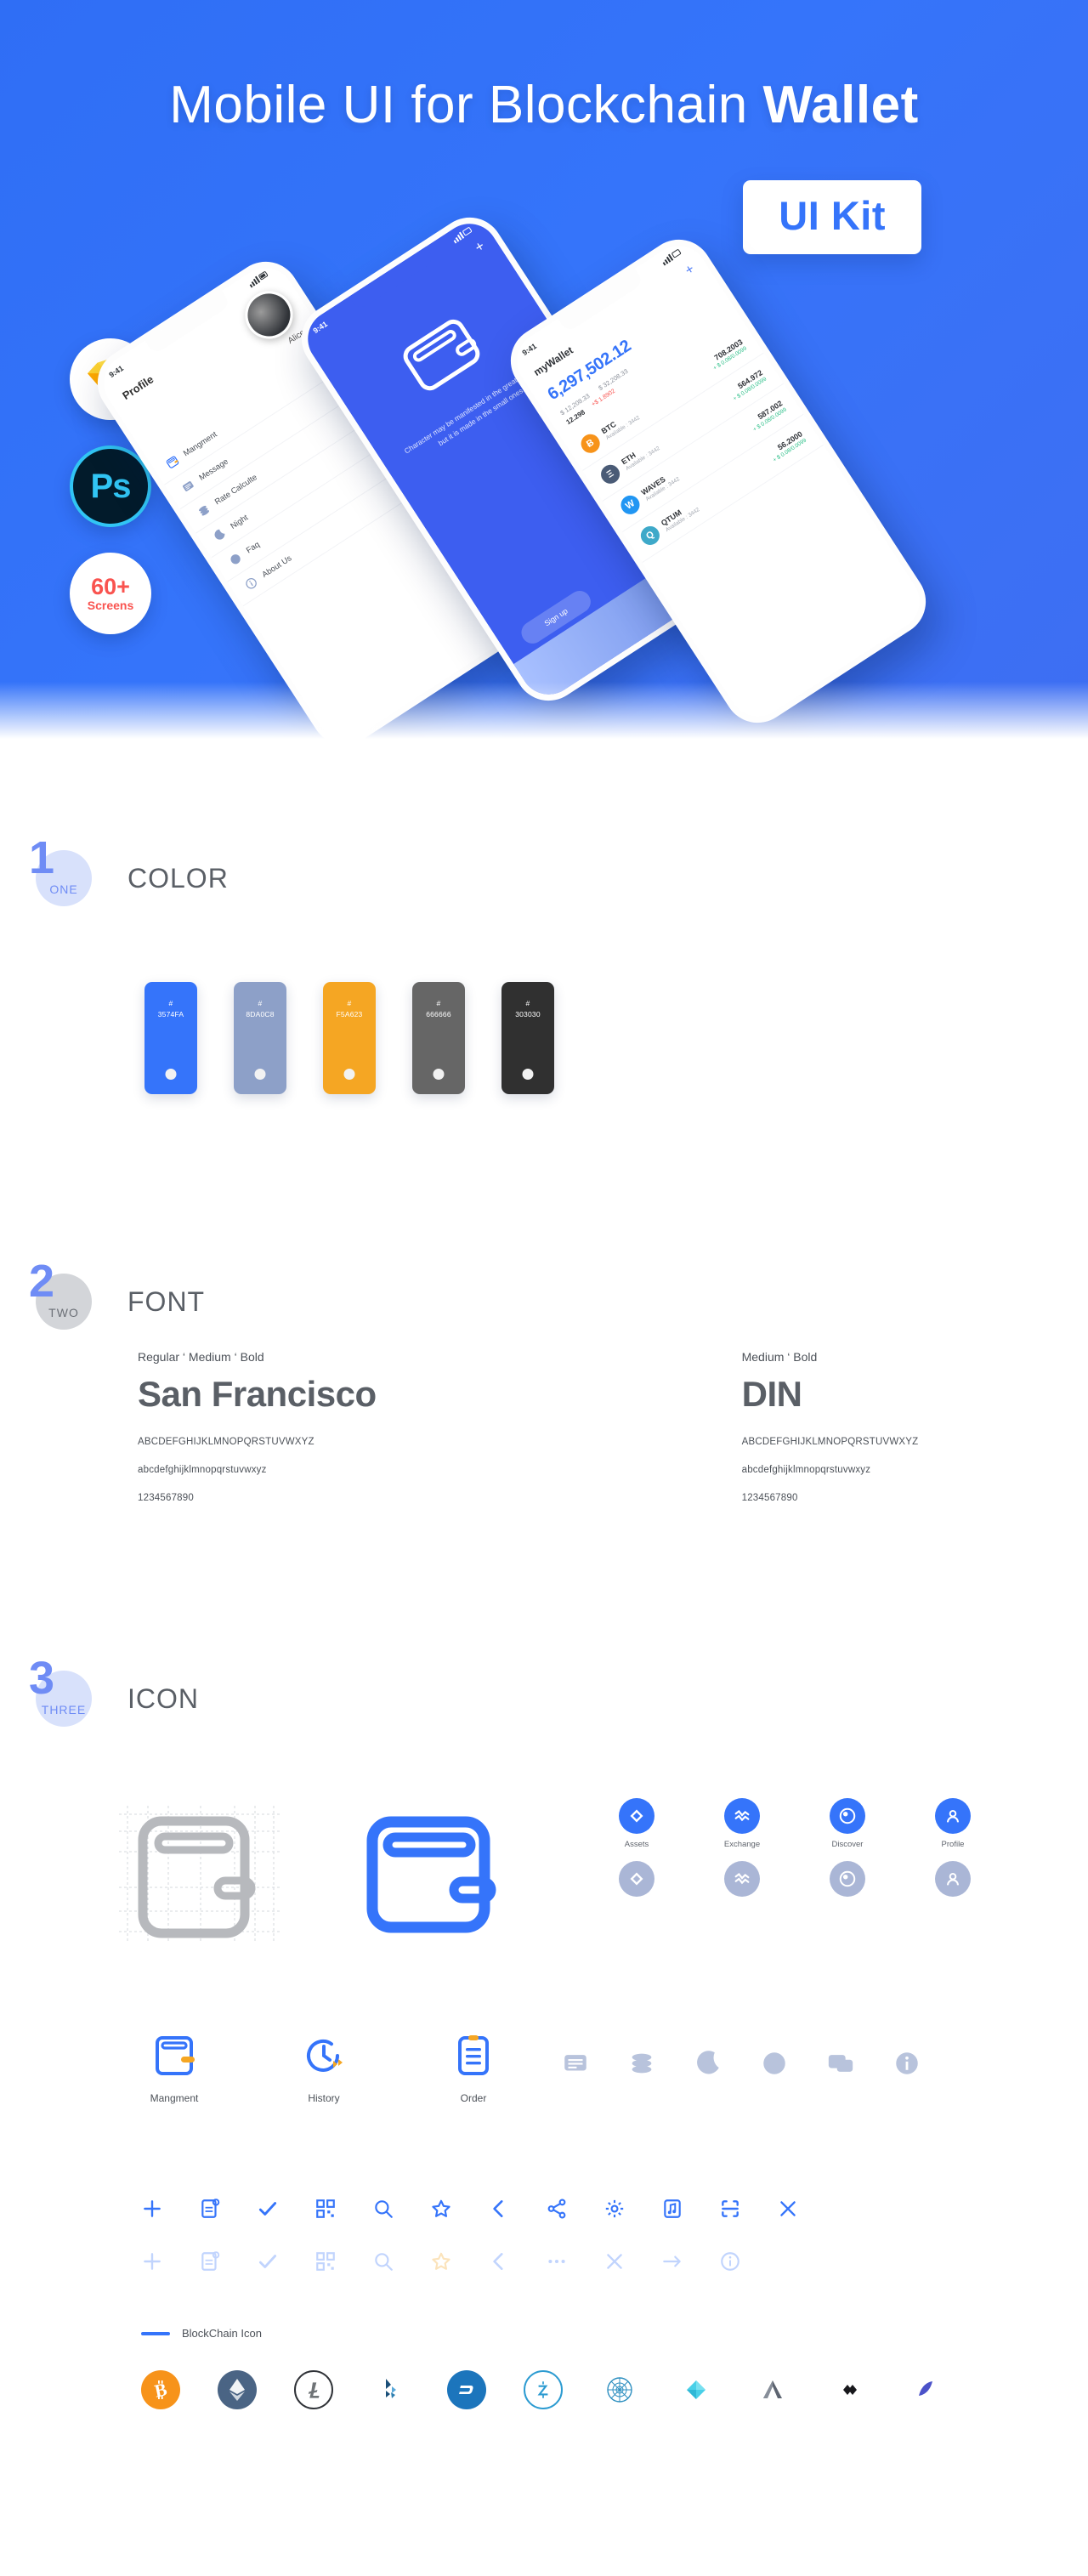  What do you see at coordinates (391, 279) in the screenshot?
I see `phone-notch` at bounding box center [391, 279].